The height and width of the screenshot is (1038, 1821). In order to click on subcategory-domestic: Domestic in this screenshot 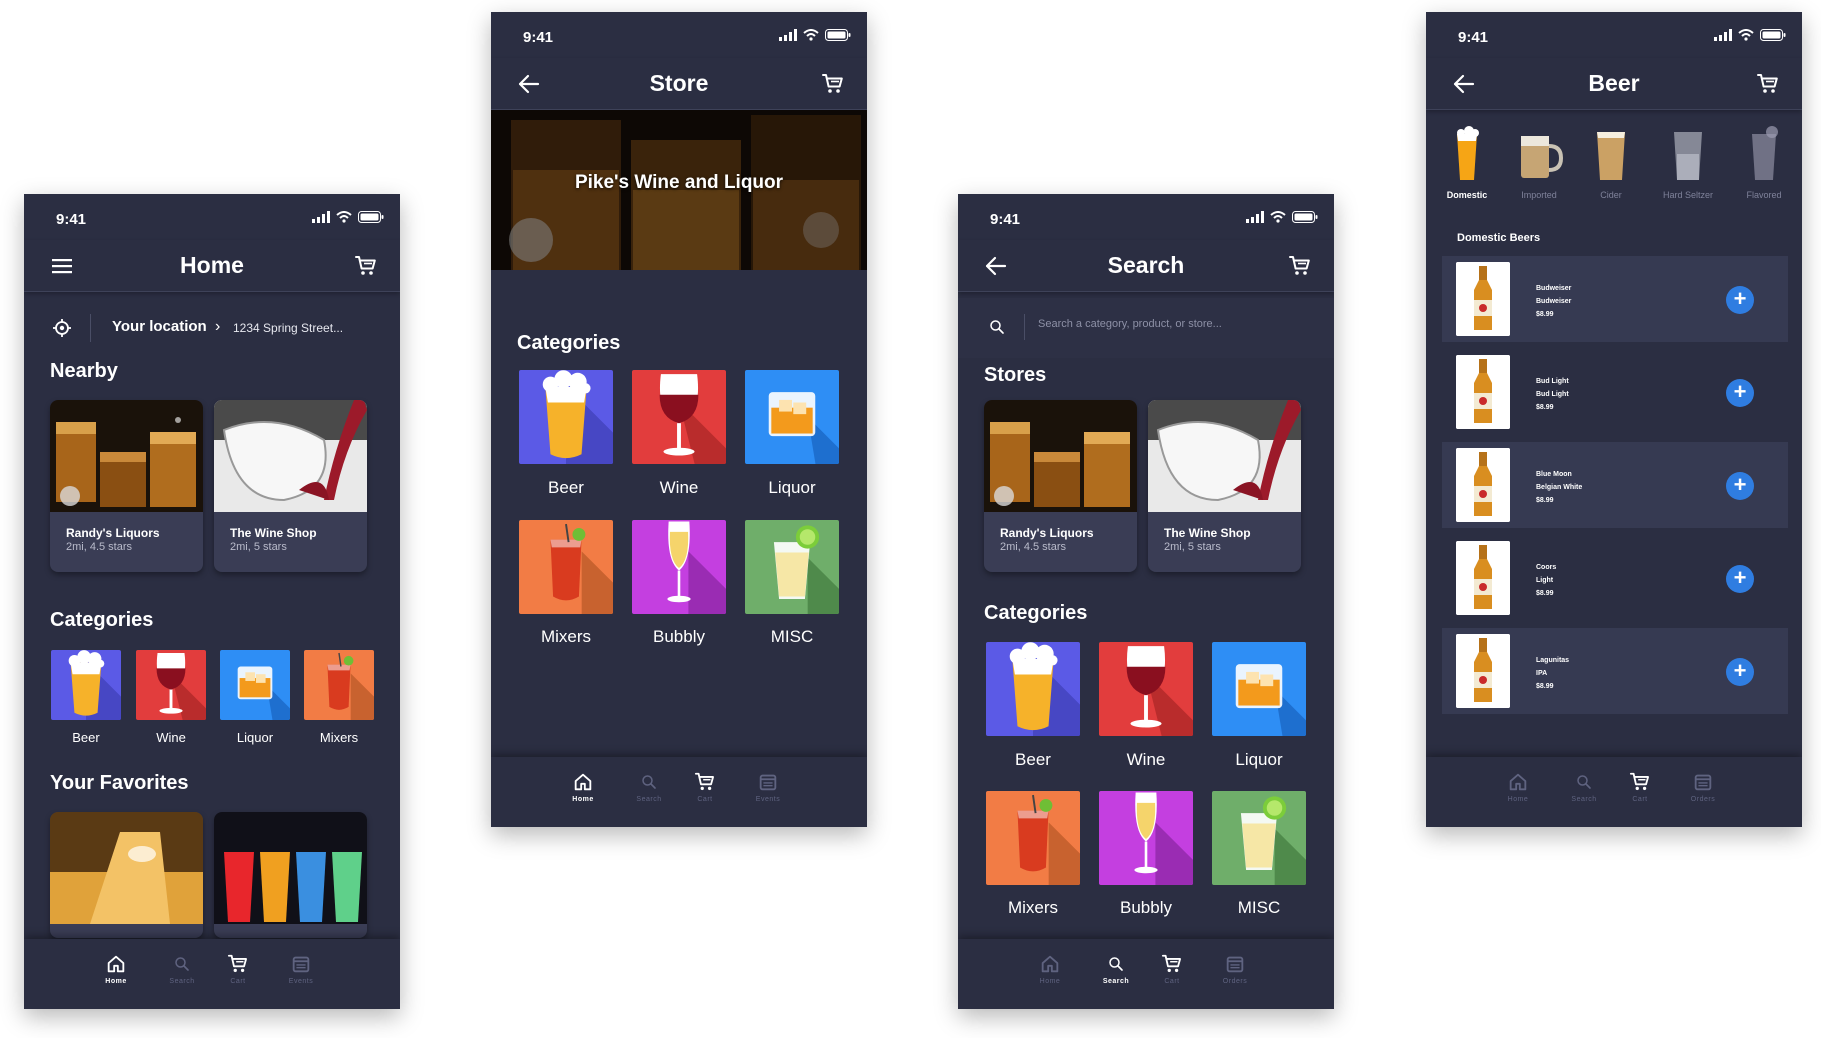, I will do `click(1467, 162)`.